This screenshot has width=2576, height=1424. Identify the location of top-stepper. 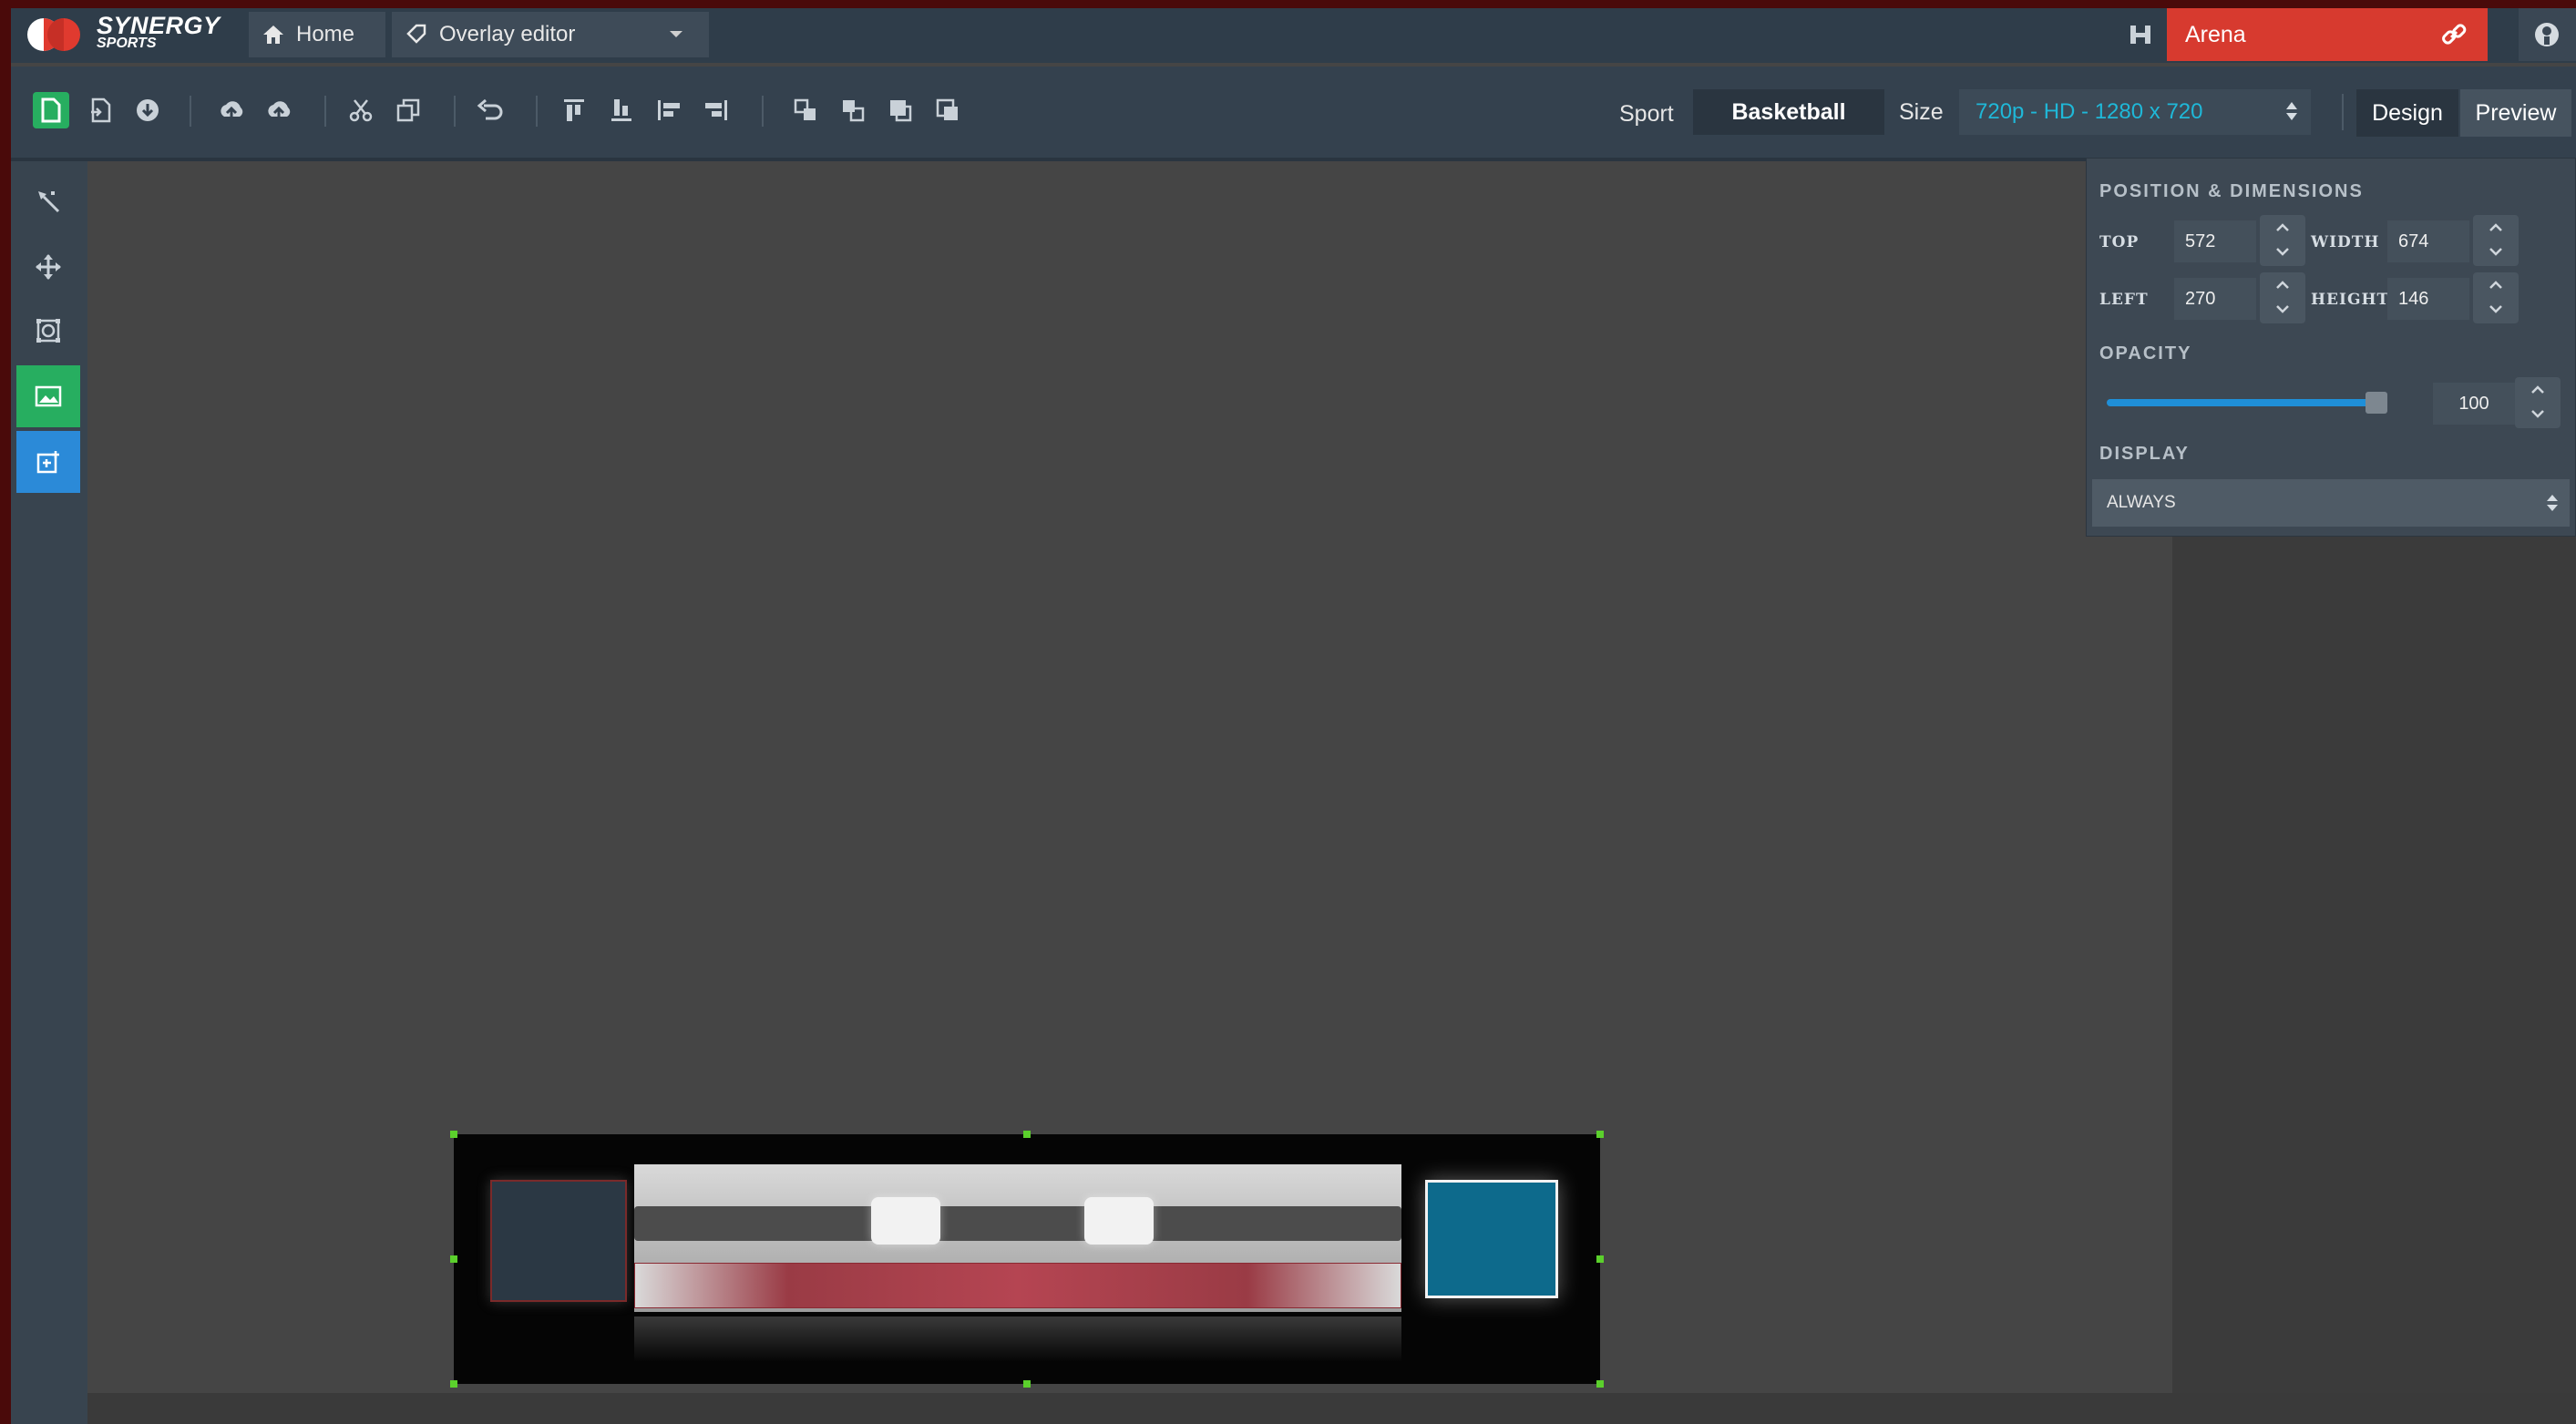
(2282, 240).